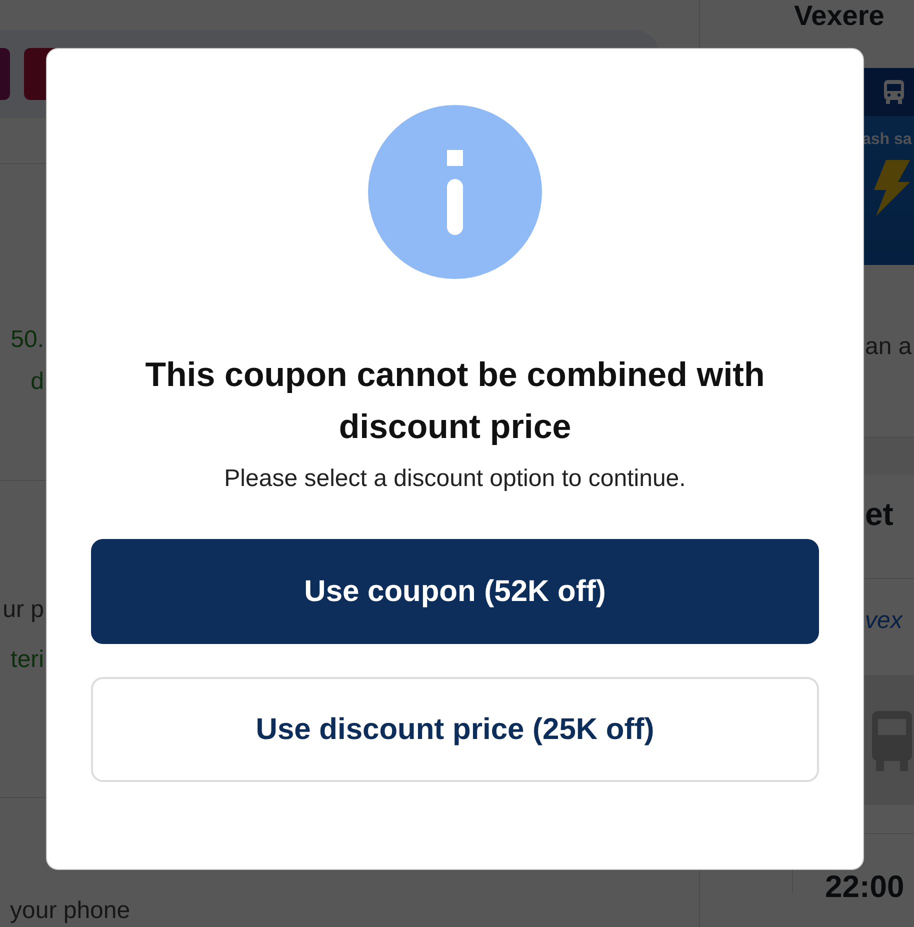  I want to click on info-icon, so click(455, 192).